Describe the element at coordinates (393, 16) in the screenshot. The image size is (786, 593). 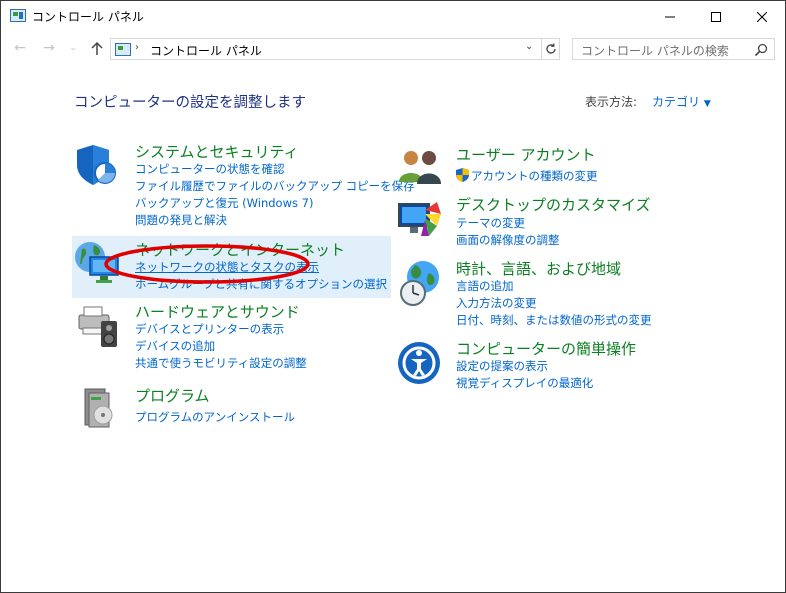
I see `title-bar: コントロール パネル` at that location.